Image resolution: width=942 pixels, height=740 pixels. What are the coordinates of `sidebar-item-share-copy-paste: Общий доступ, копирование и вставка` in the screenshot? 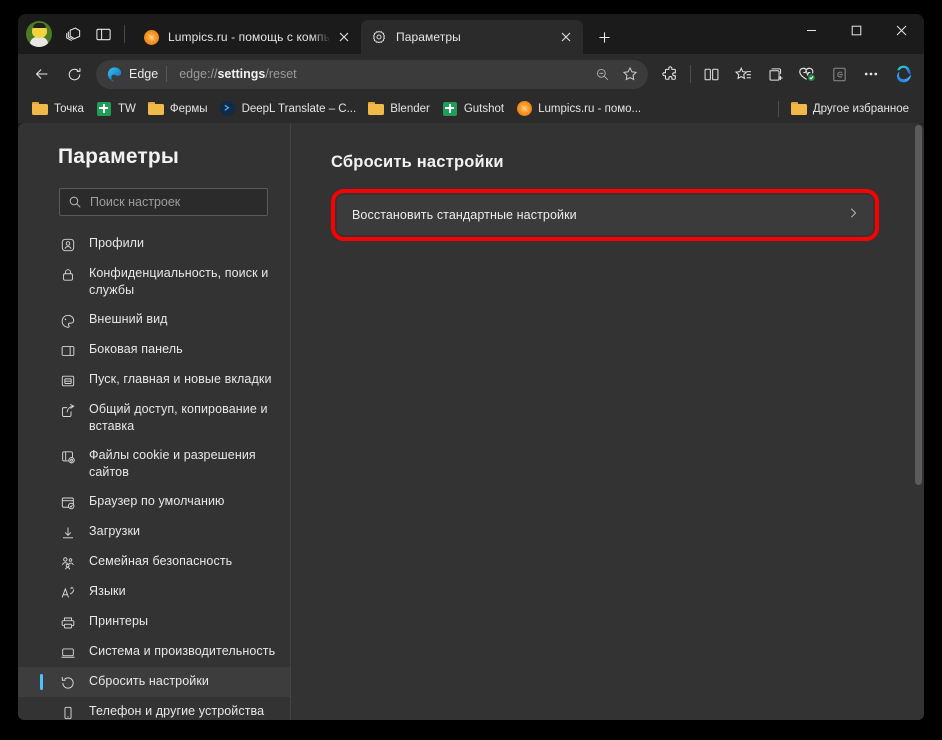 It's located at (154, 418).